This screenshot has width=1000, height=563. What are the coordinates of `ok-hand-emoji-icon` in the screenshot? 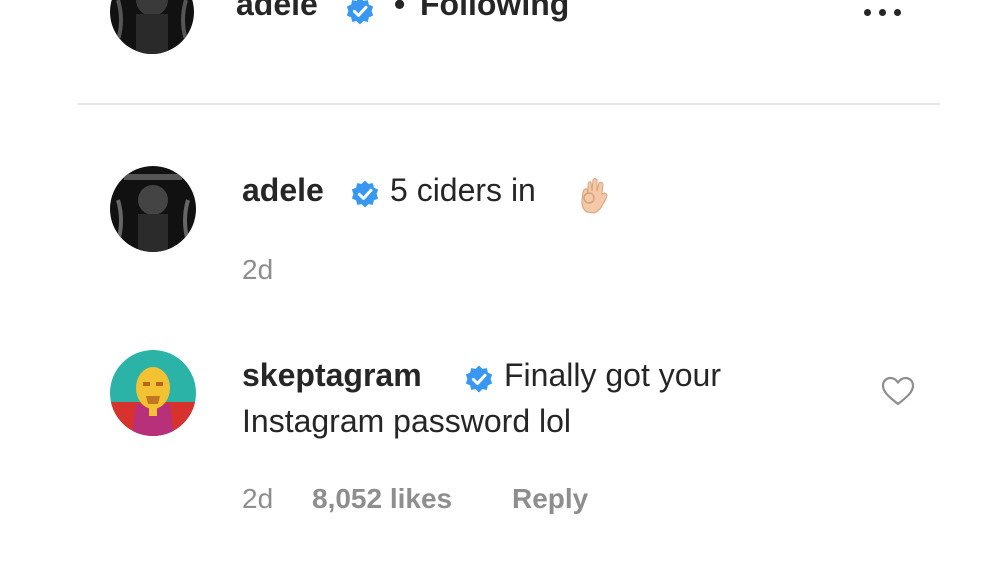 It's located at (595, 194).